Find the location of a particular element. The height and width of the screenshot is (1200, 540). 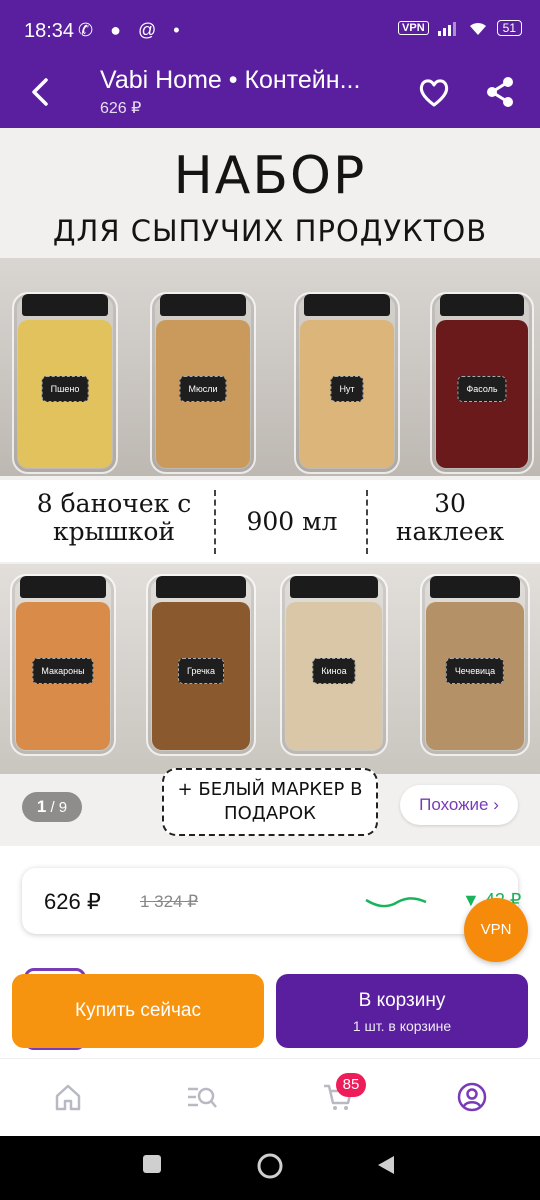

jar-label: Чечевица is located at coordinates (475, 670).